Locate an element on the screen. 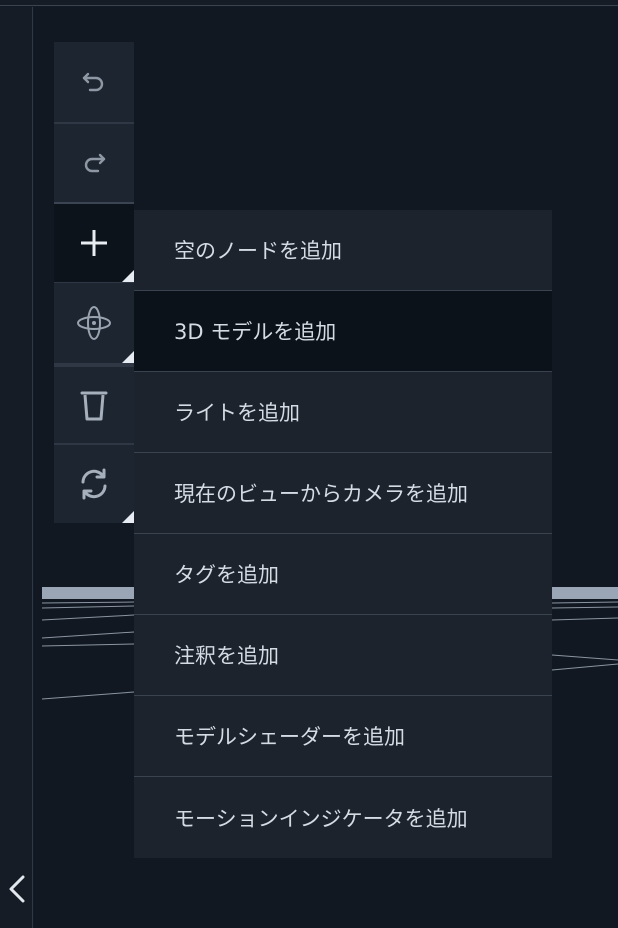 The width and height of the screenshot is (618, 928). sync-icon is located at coordinates (94, 484).